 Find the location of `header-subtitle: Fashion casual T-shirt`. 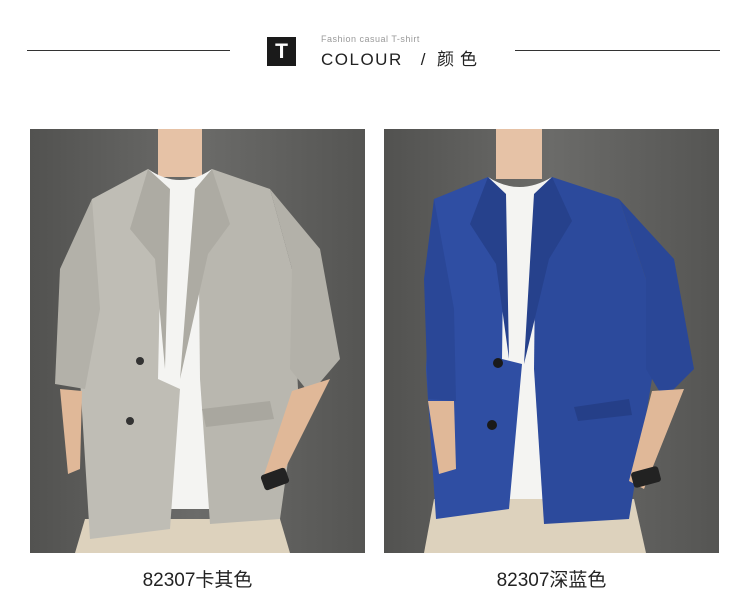

header-subtitle: Fashion casual T-shirt is located at coordinates (370, 39).